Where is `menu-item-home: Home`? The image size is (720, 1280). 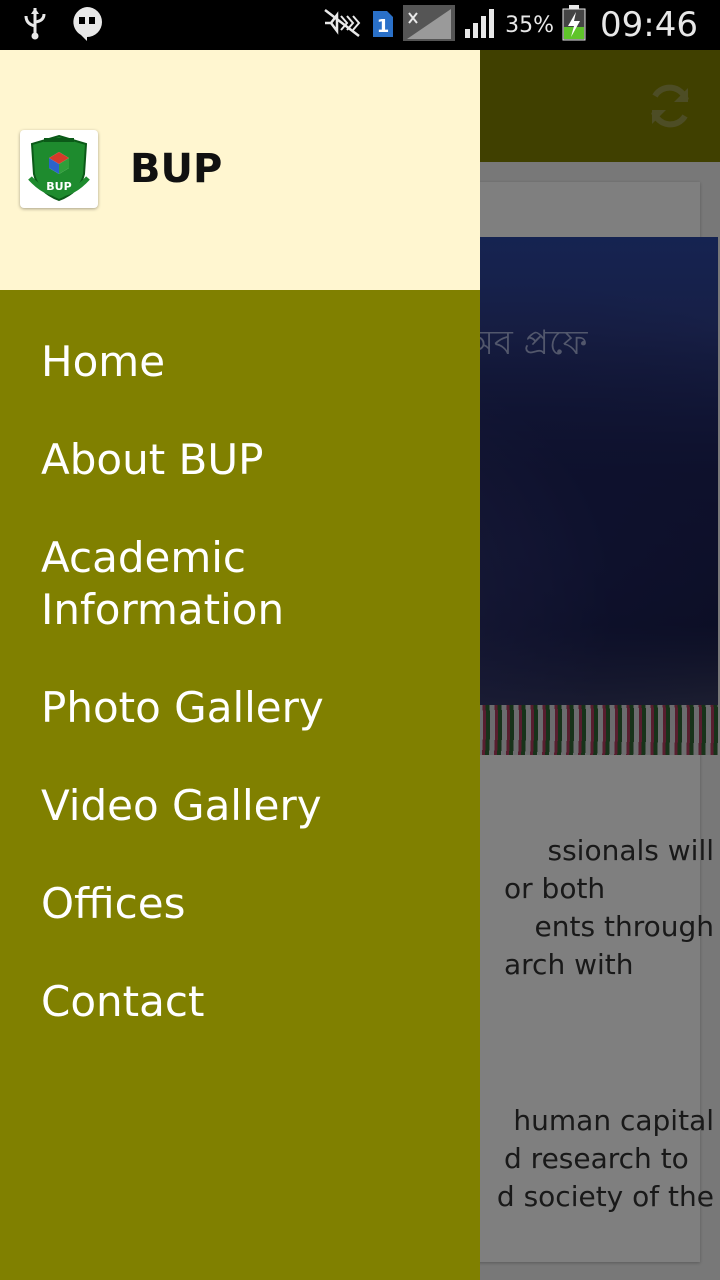 menu-item-home: Home is located at coordinates (240, 362).